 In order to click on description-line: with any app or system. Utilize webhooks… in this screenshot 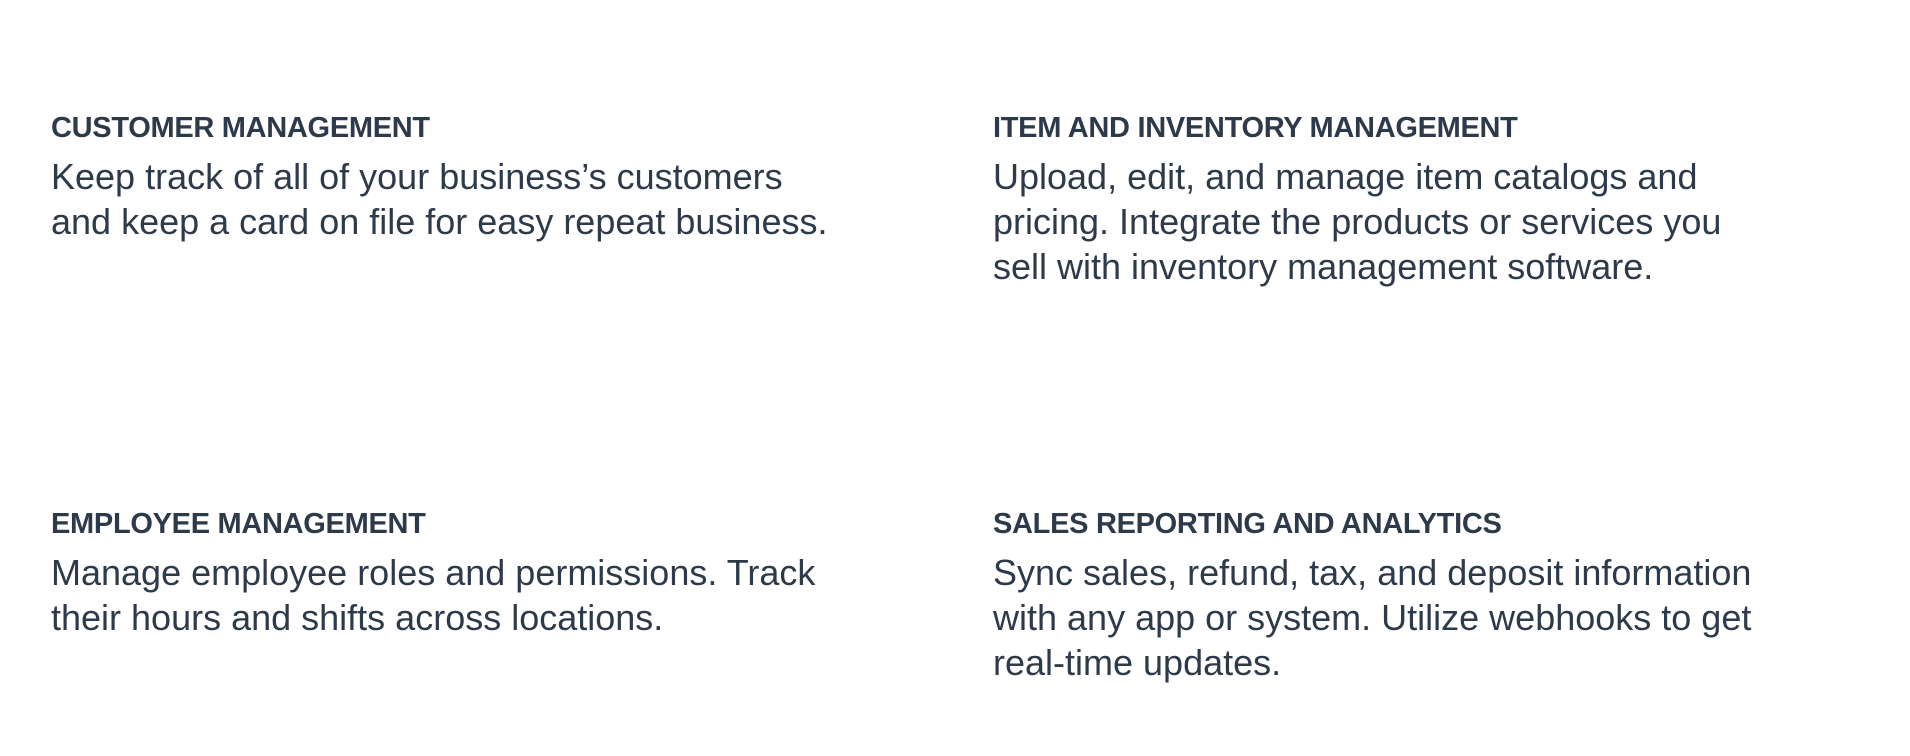, I will do `click(1372, 617)`.